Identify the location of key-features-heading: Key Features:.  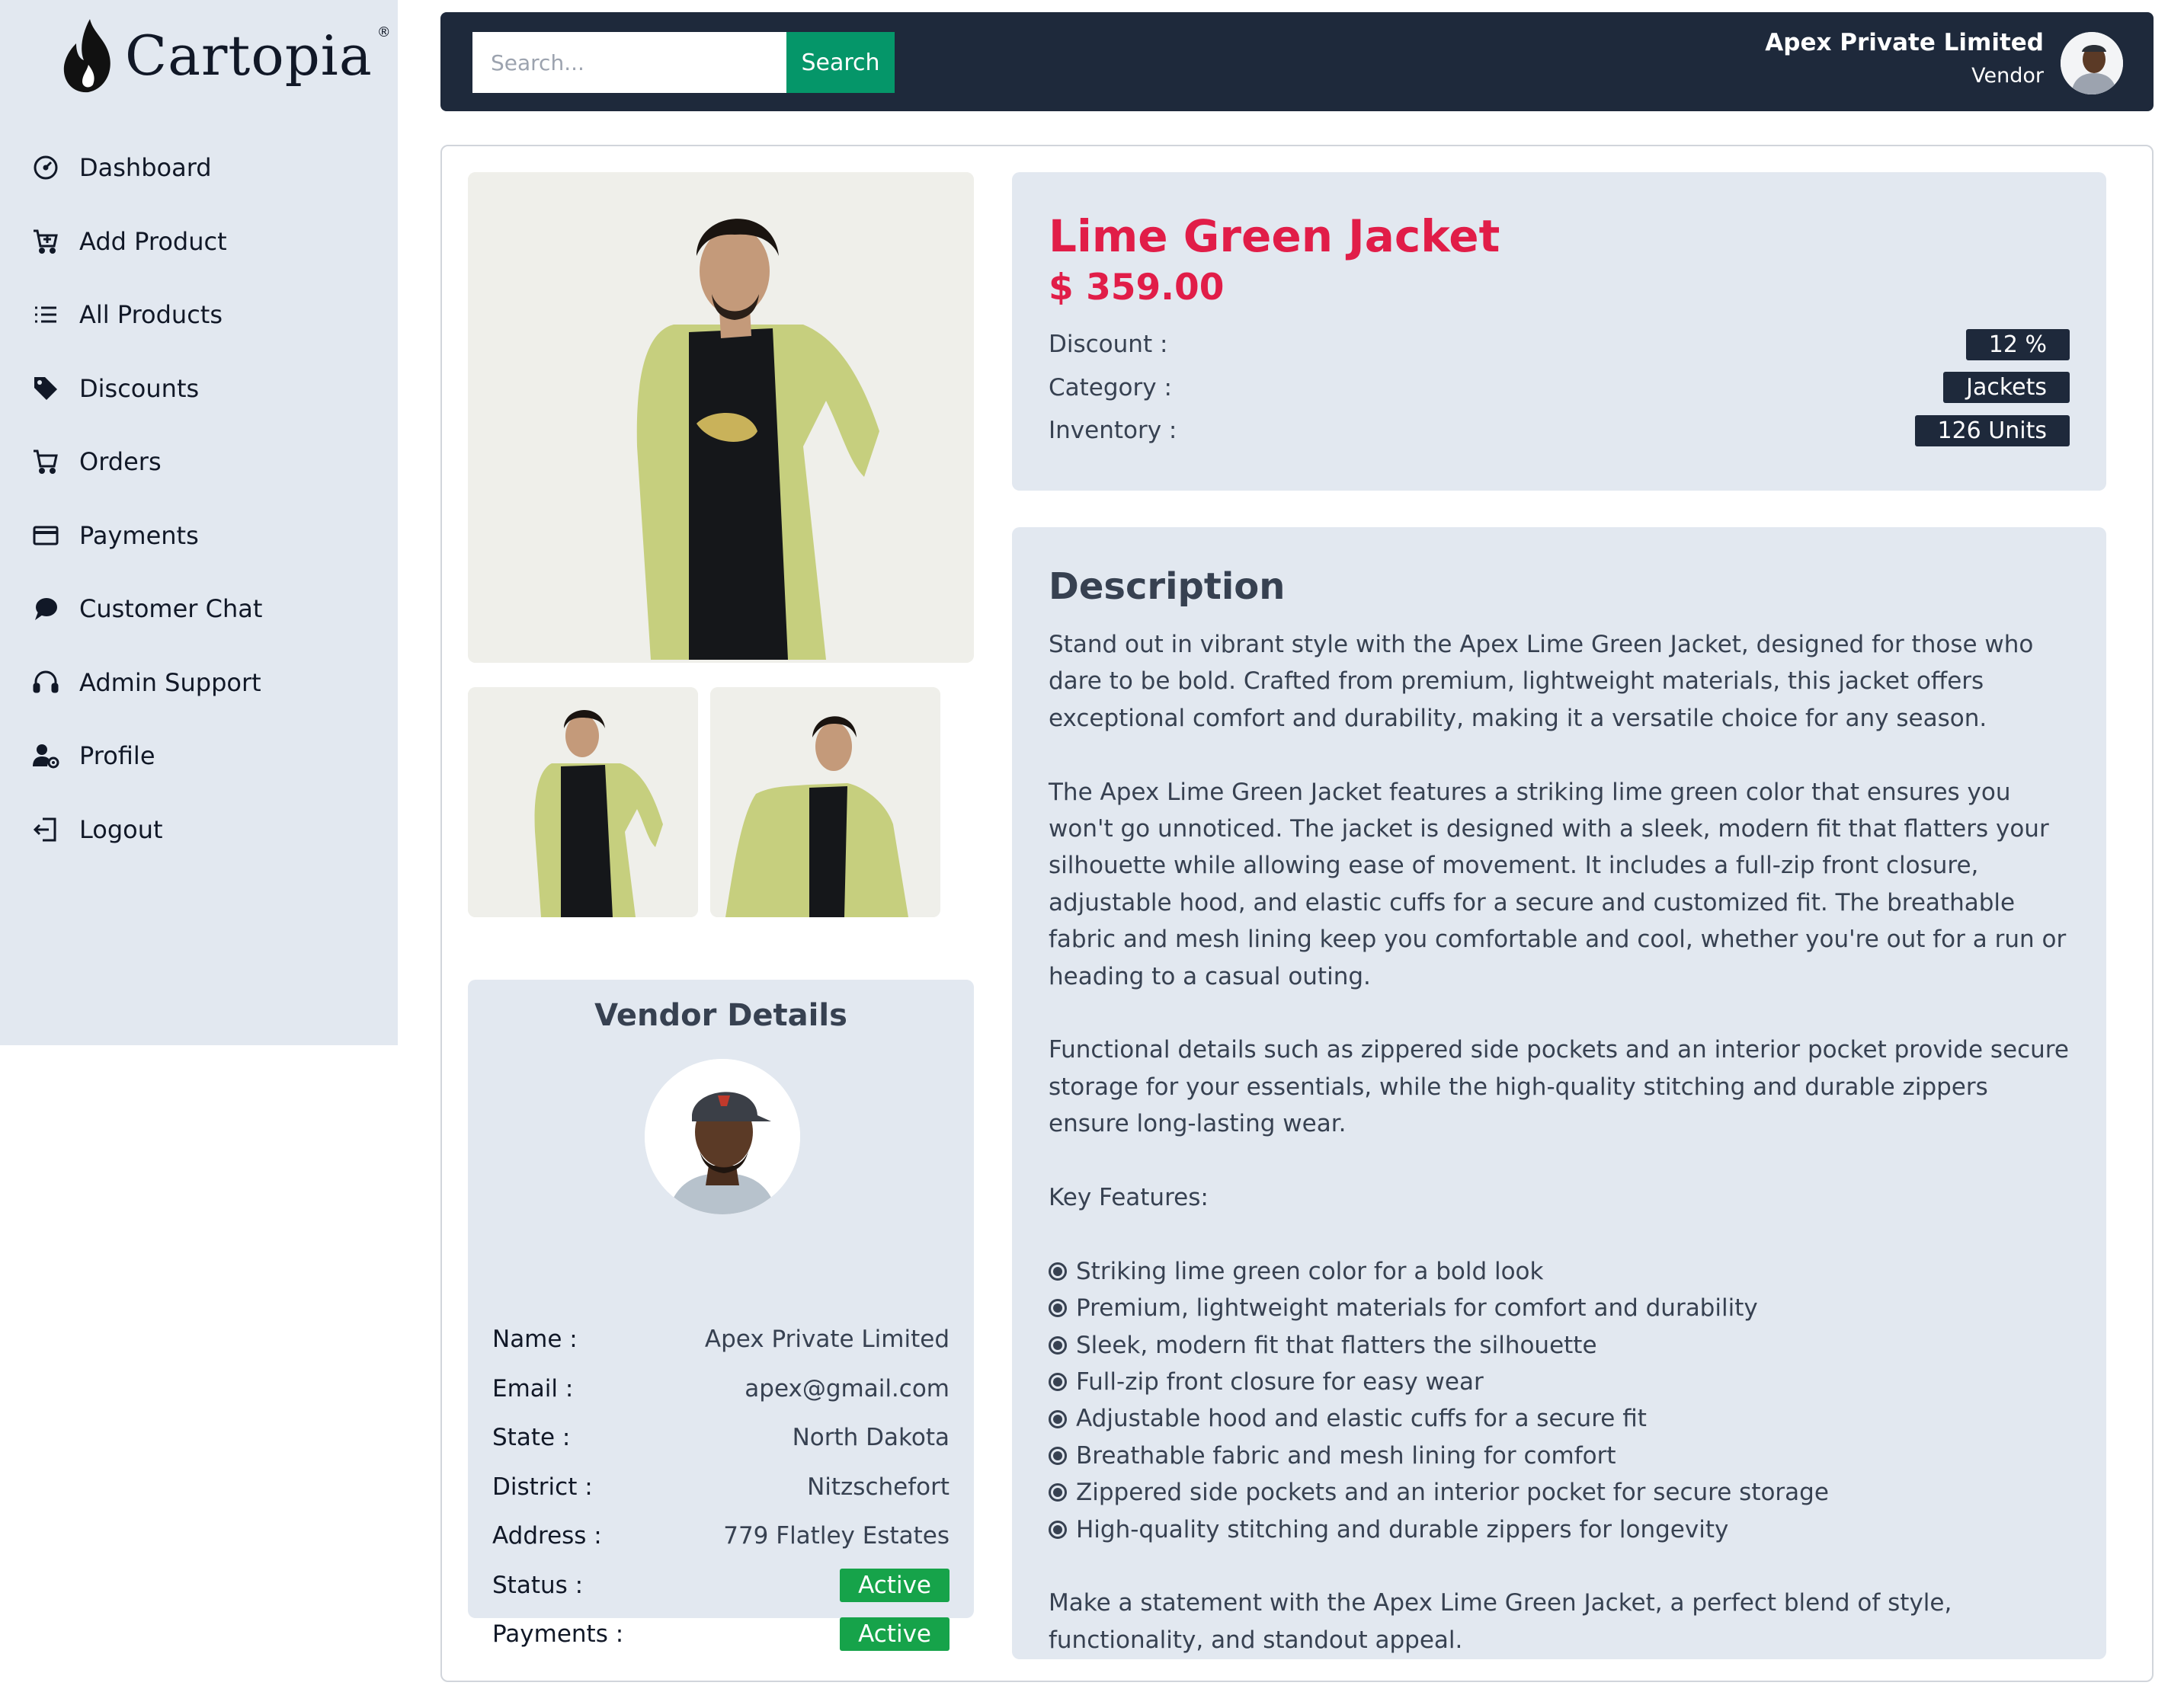
(1129, 1198).